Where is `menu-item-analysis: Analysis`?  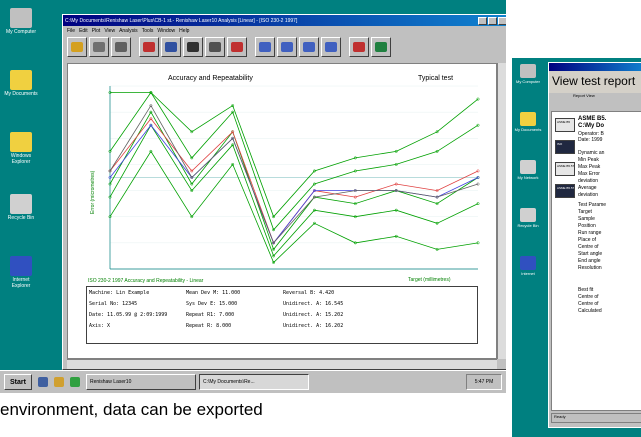
menu-item-analysis: Analysis is located at coordinates (128, 31).